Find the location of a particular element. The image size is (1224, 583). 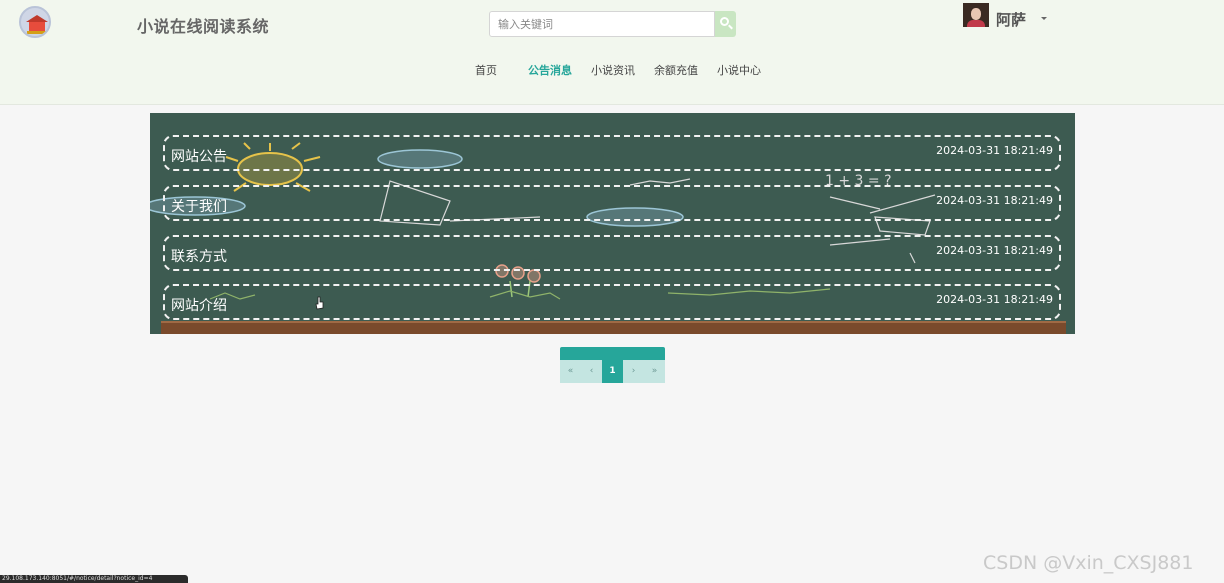

prev-page-button: ‹ is located at coordinates (591, 371).